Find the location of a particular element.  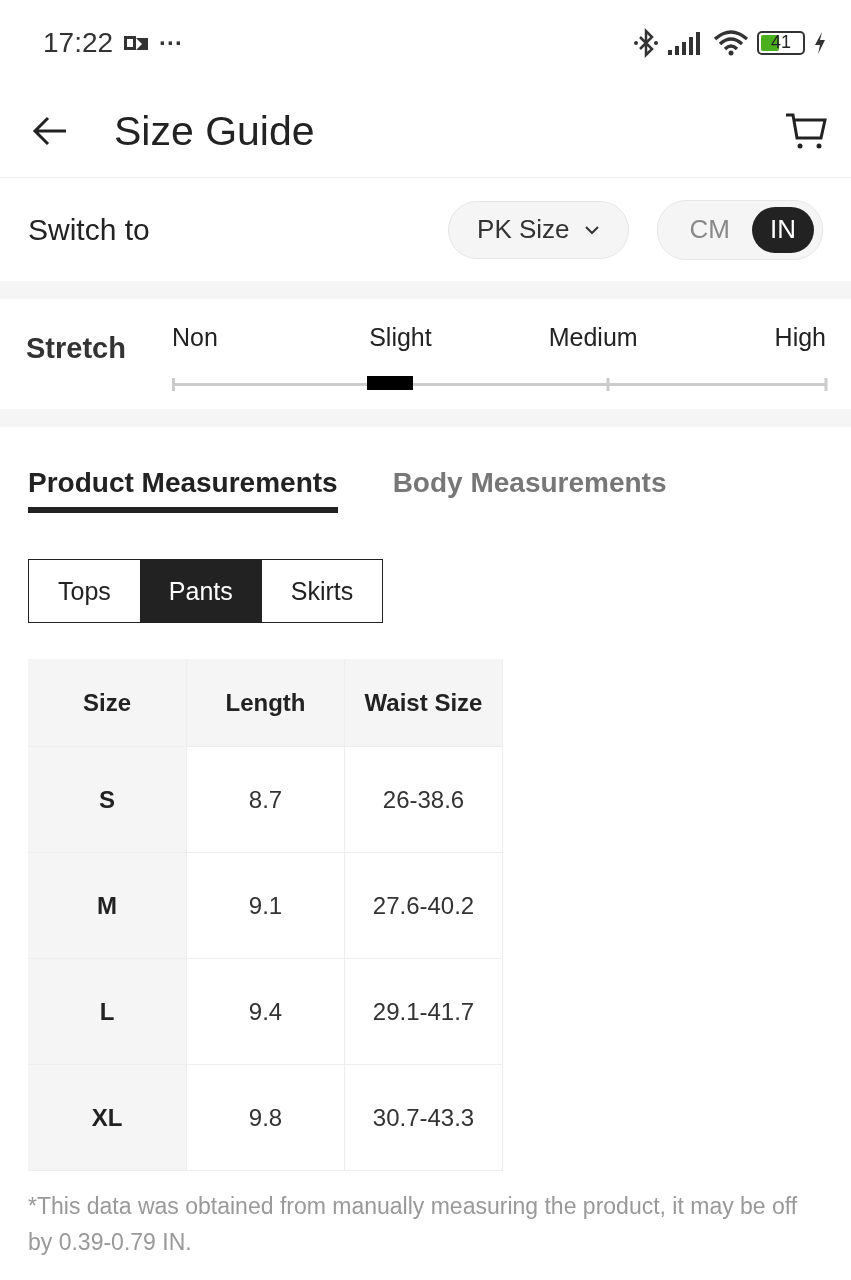

stretch-level: Medium is located at coordinates (593, 337).